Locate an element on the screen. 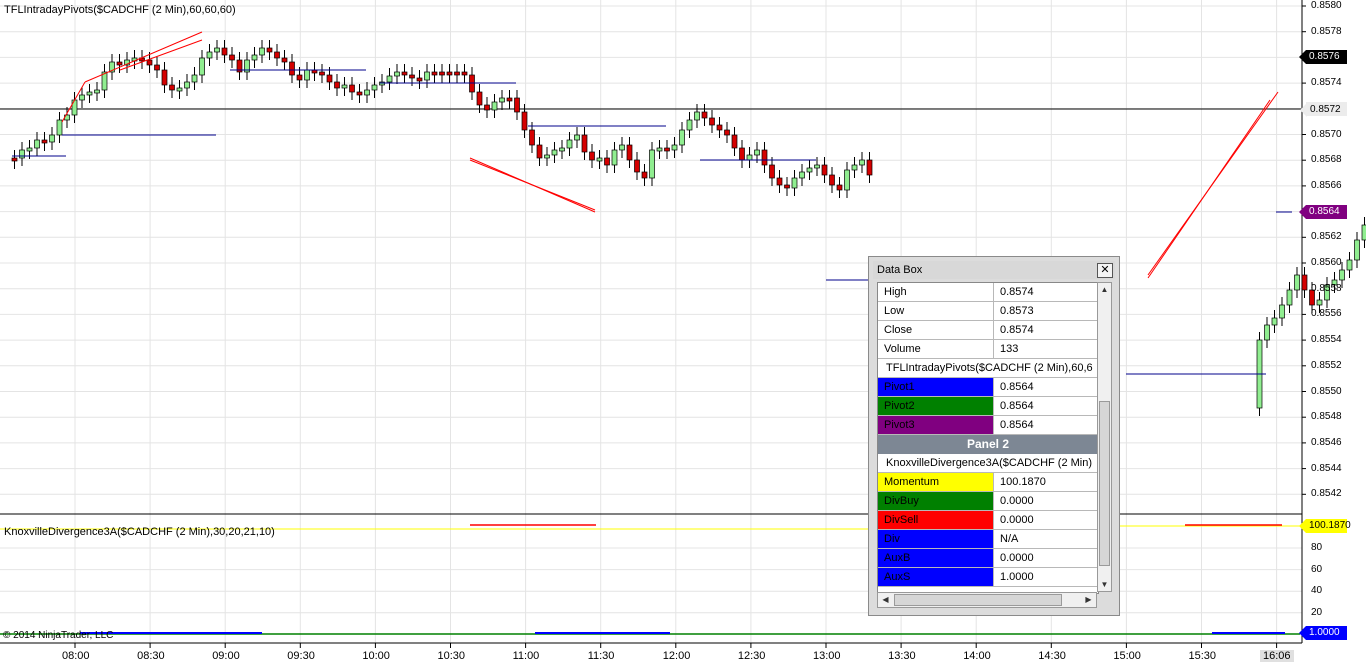  price-label: 0.8550 is located at coordinates (1326, 391).